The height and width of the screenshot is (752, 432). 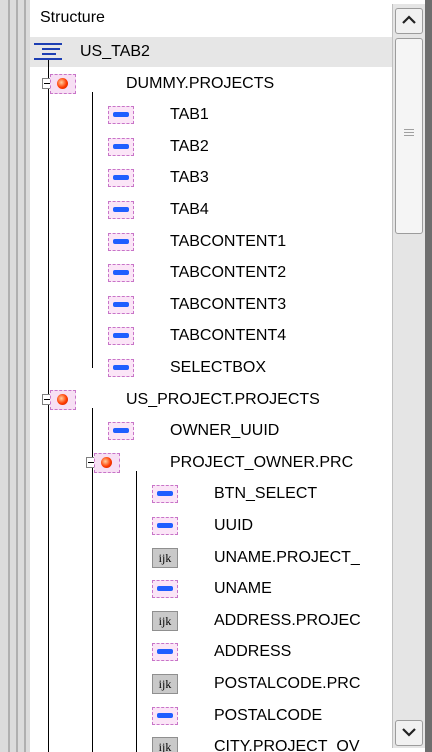 I want to click on tree-item-label: ADDRESS, so click(x=253, y=652).